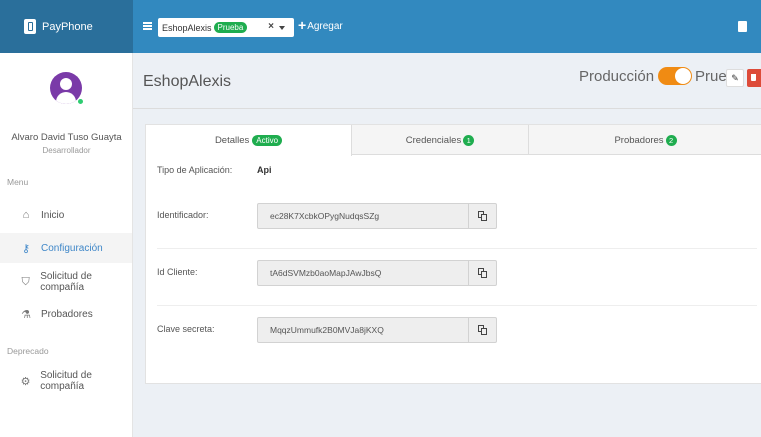 Image resolution: width=761 pixels, height=437 pixels. Describe the element at coordinates (30, 26) in the screenshot. I see `phone-logo-icon` at that location.